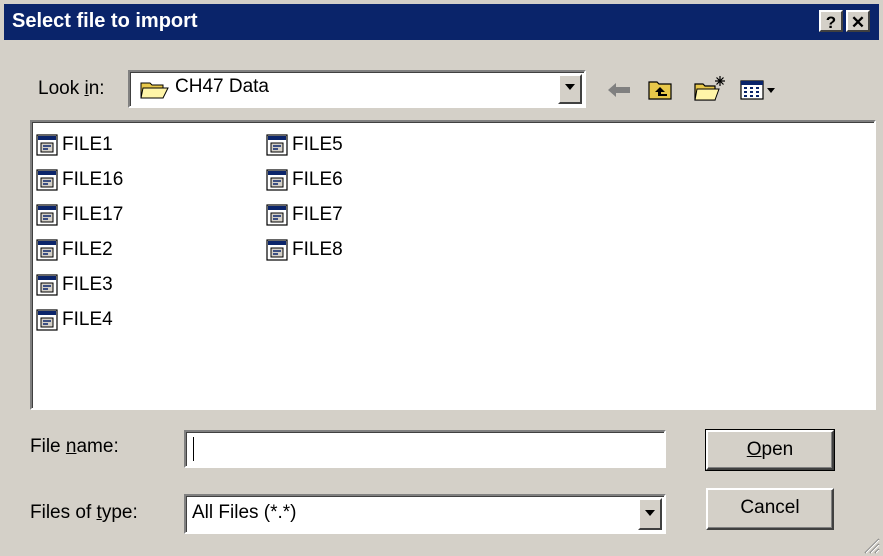 This screenshot has width=883, height=556. Describe the element at coordinates (777, 449) in the screenshot. I see `open-button-label: pen` at that location.